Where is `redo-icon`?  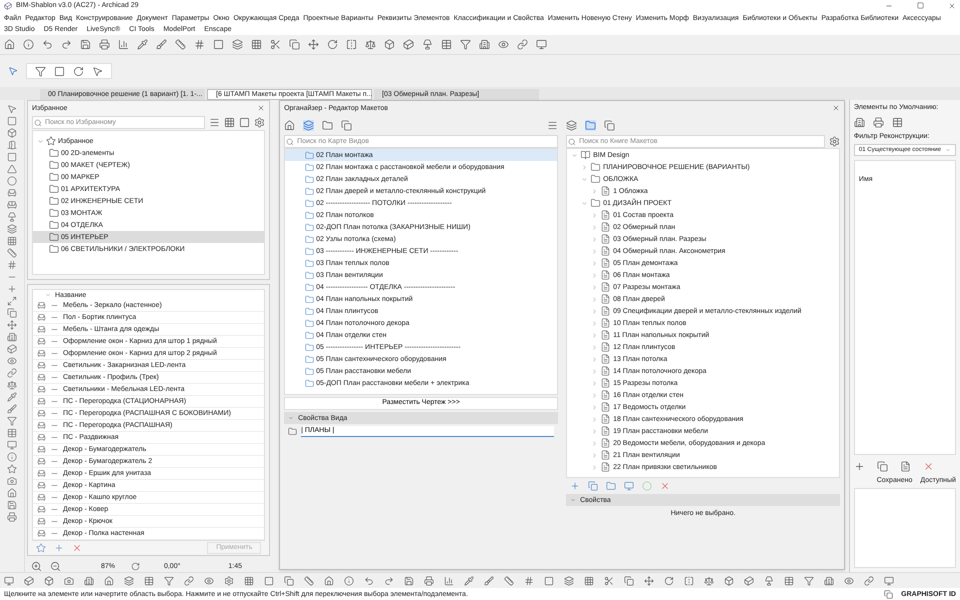
redo-icon is located at coordinates (389, 581).